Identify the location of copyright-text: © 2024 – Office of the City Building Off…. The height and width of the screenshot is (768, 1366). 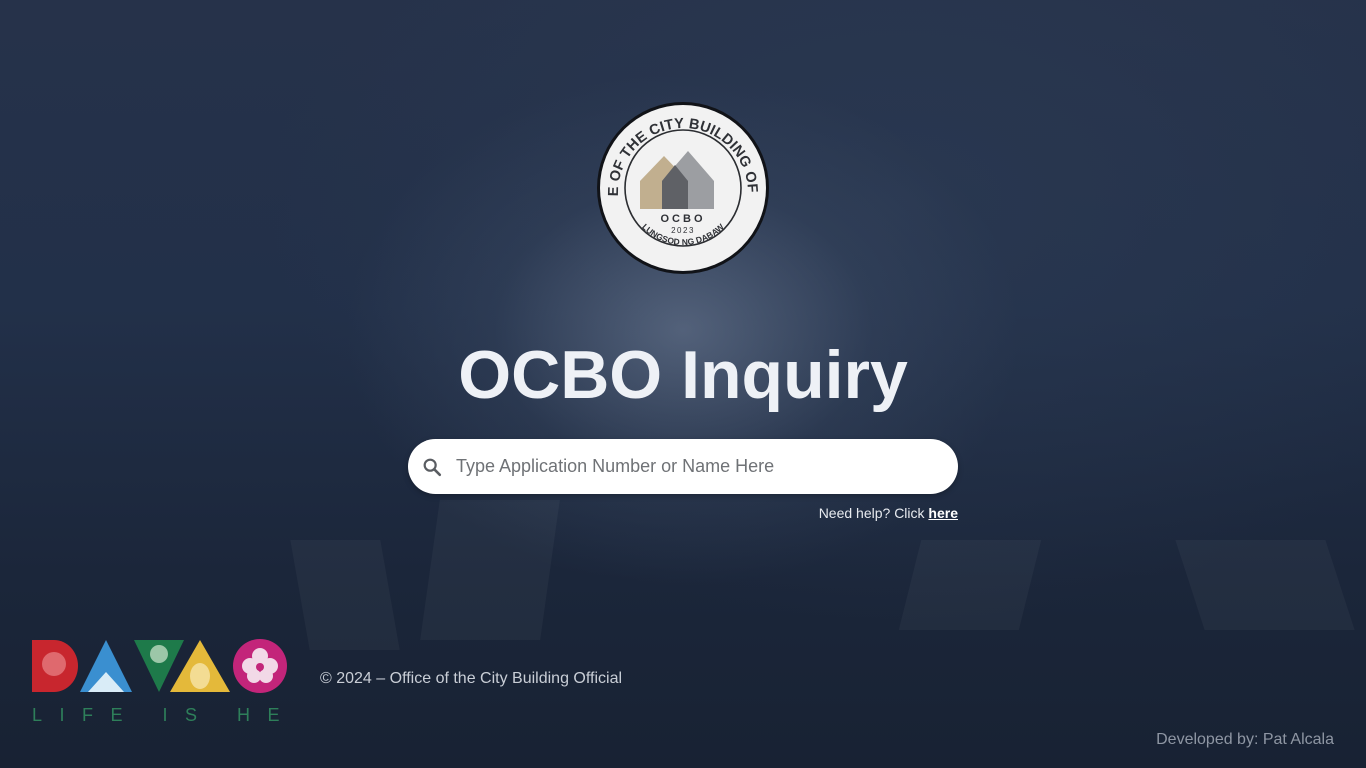
(471, 678).